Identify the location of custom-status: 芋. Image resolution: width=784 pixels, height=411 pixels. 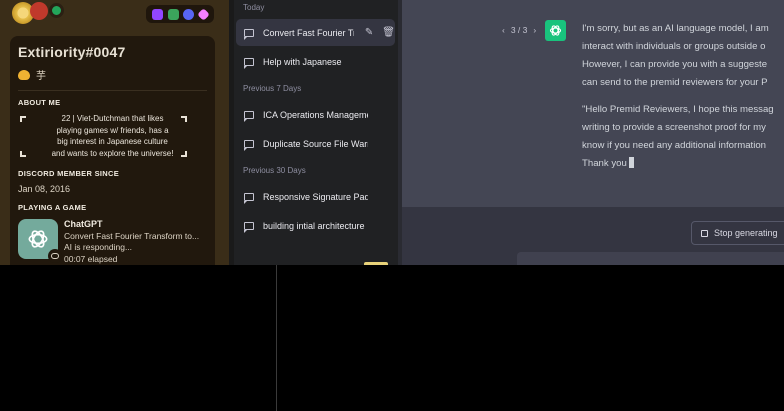
(112, 74).